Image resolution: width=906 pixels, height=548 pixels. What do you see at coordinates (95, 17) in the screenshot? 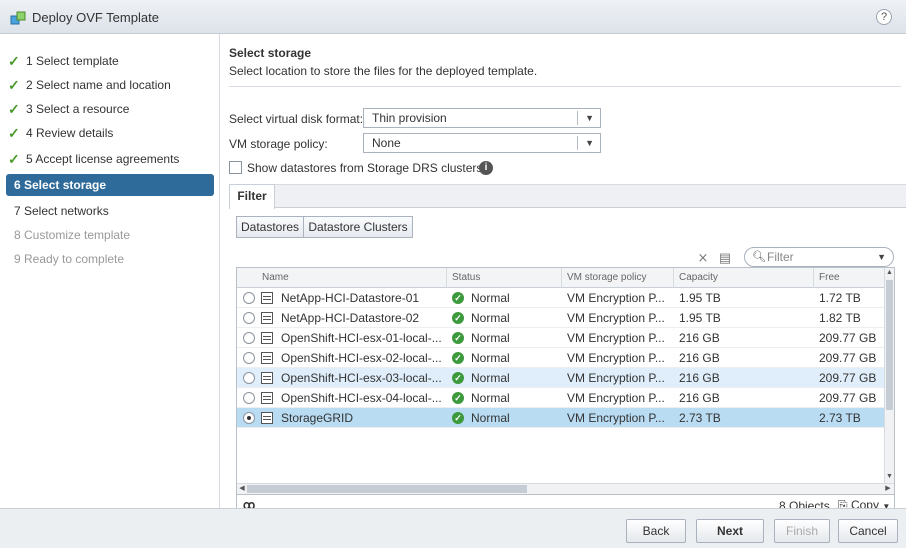
I see `dialog-title: Deploy OVF Template` at bounding box center [95, 17].